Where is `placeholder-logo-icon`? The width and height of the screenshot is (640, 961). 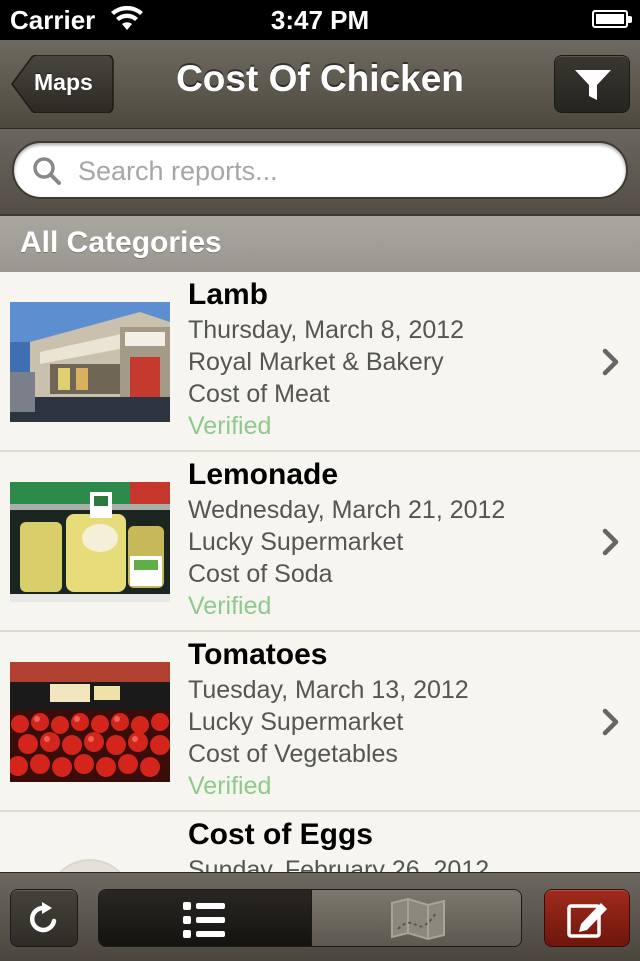
placeholder-logo-icon is located at coordinates (90, 865).